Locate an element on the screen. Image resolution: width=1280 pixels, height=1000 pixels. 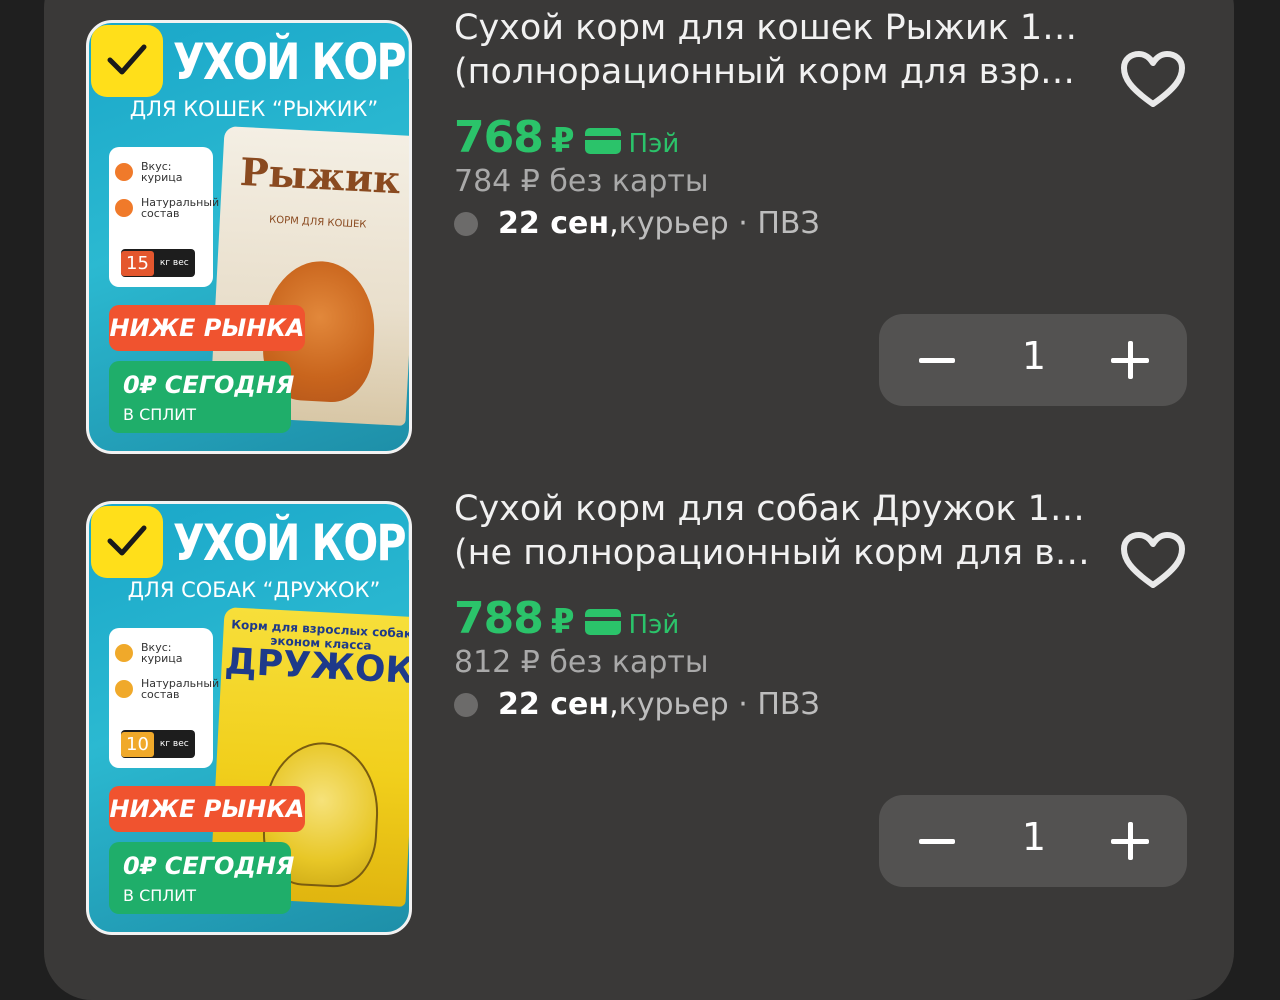
spec-weight: 10 кг вес is located at coordinates (158, 744).